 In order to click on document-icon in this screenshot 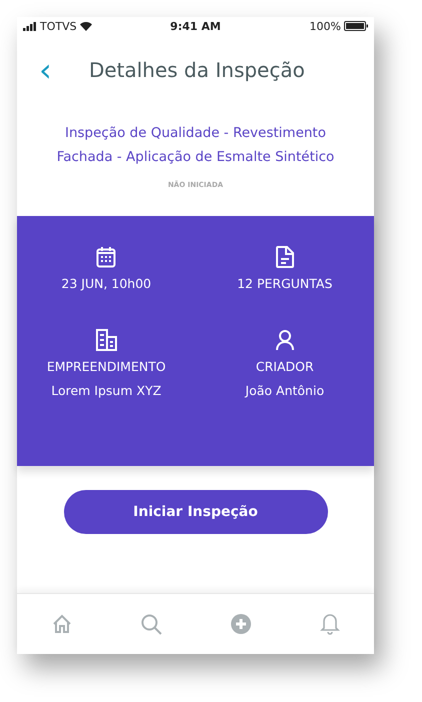, I will do `click(285, 257)`.